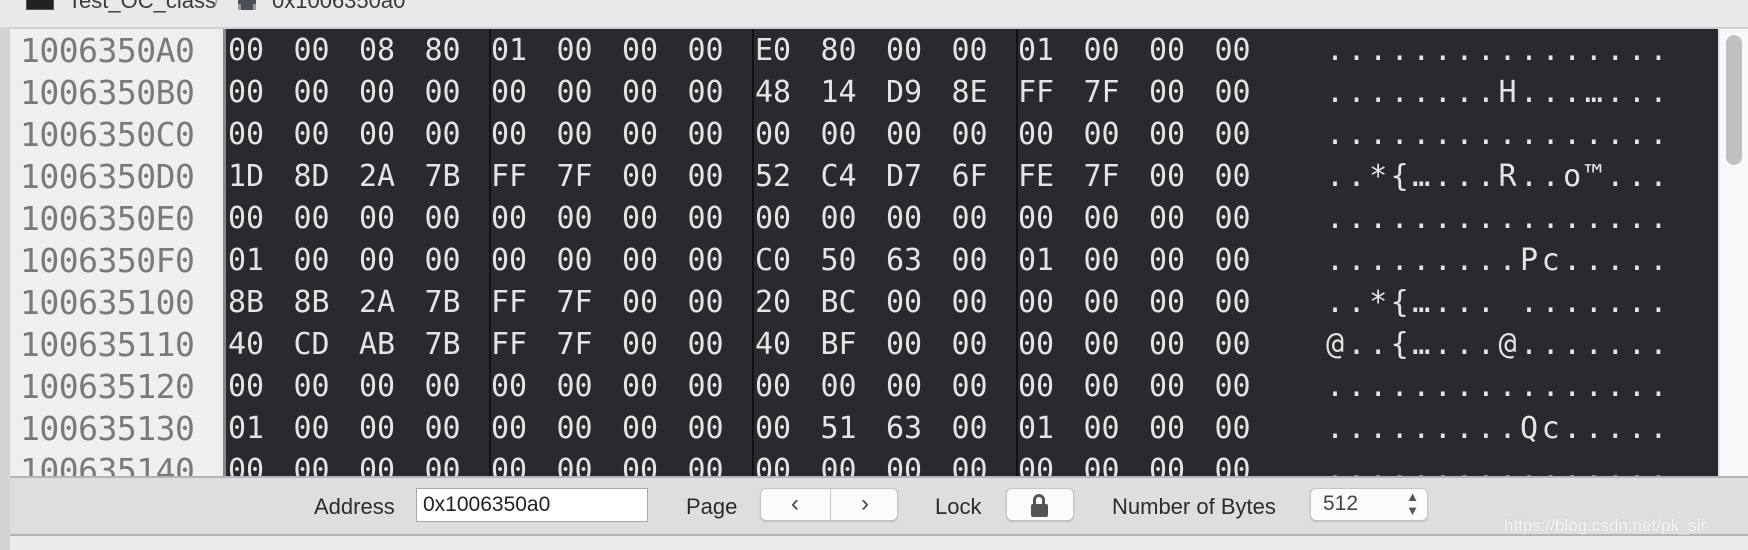 Image resolution: width=1748 pixels, height=550 pixels. What do you see at coordinates (978, 93) in the screenshot?
I see `byte-cell: 8E` at bounding box center [978, 93].